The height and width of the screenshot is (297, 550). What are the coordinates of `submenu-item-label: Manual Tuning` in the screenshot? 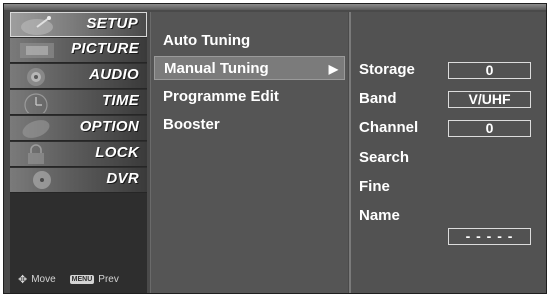 It's located at (216, 68).